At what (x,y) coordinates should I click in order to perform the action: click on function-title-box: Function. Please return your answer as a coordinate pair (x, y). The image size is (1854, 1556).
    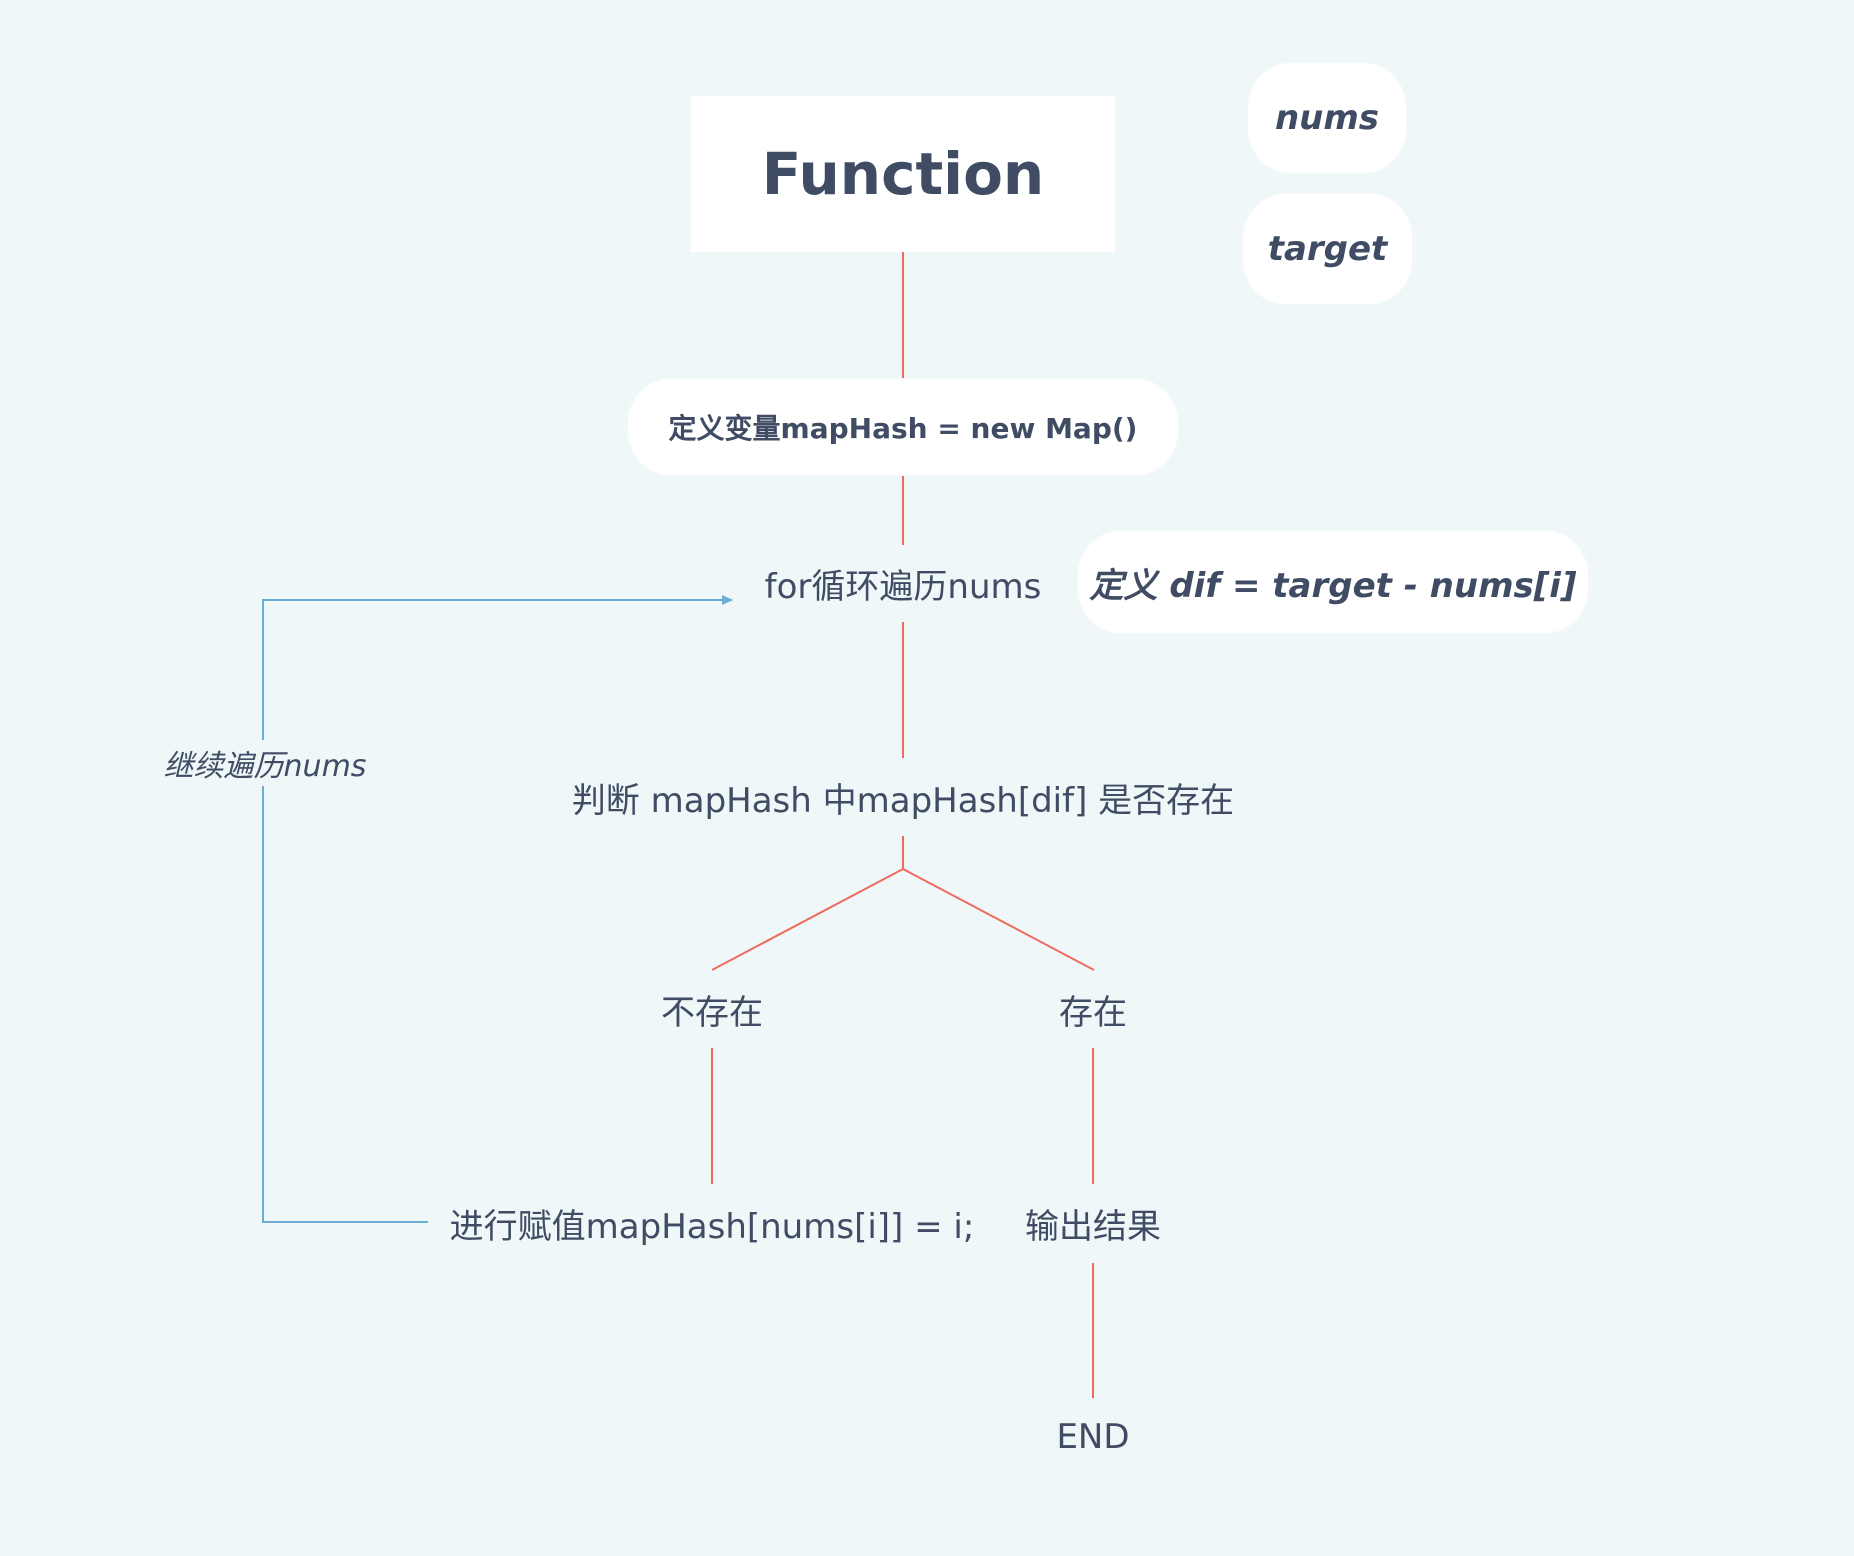
    Looking at the image, I should click on (903, 174).